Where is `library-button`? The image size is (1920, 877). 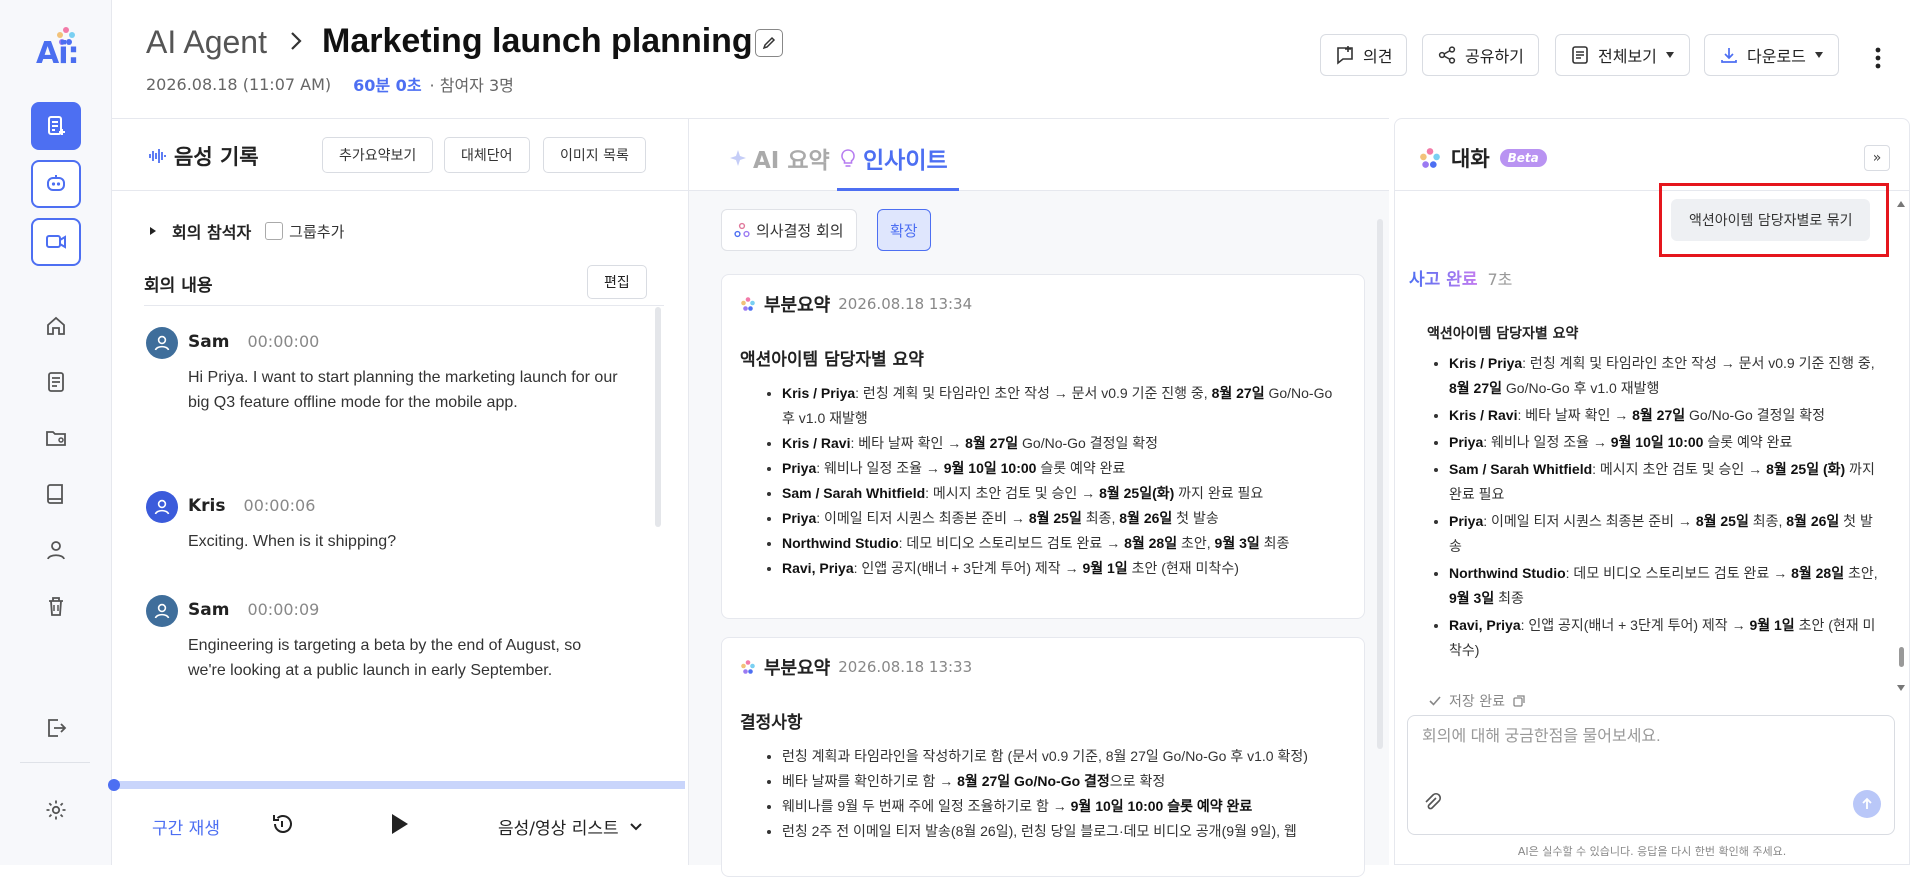
library-button is located at coordinates (56, 494).